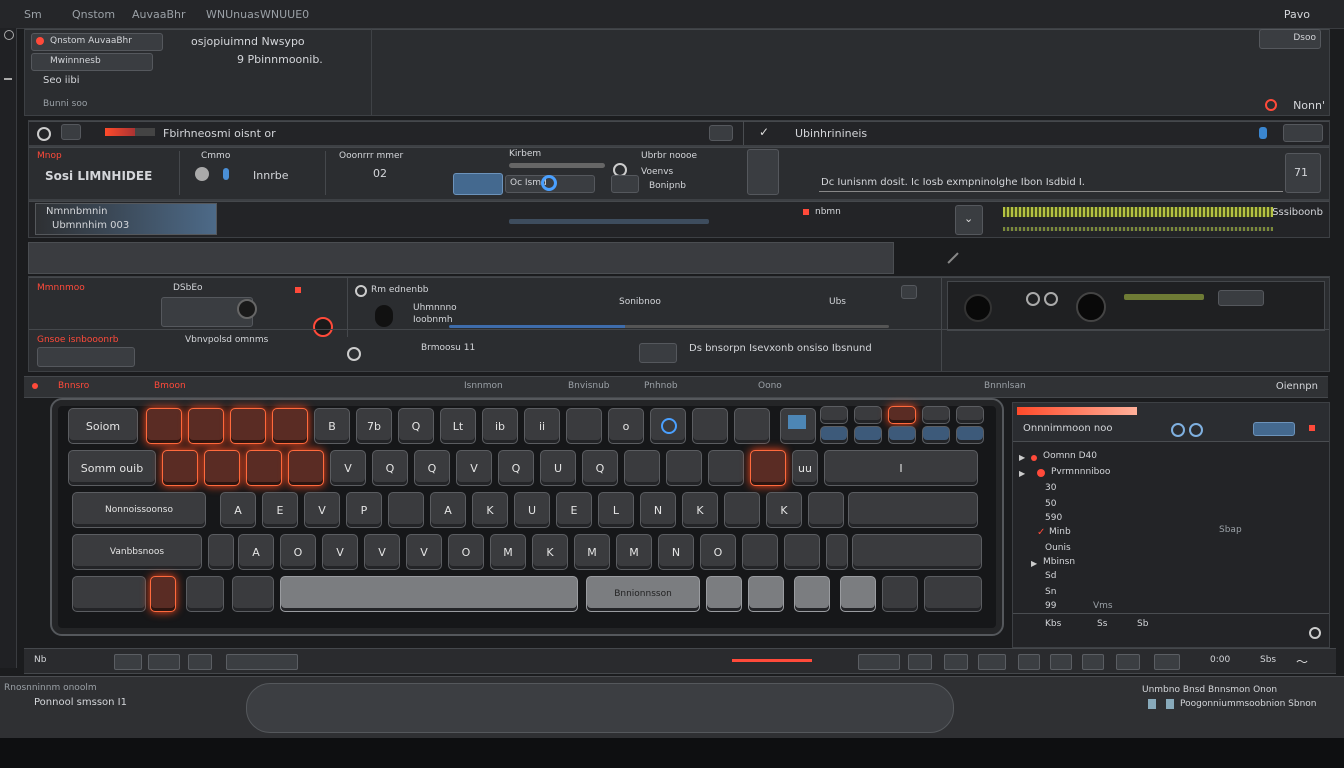 This screenshot has height=768, width=1344. Describe the element at coordinates (1303, 133) in the screenshot. I see `view-button` at that location.